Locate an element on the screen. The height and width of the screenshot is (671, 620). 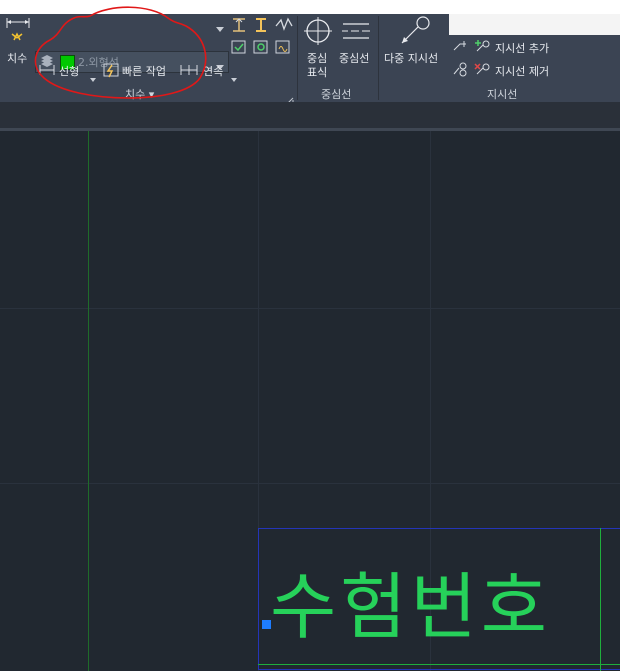
dimension-icon is located at coordinates (18, 31).